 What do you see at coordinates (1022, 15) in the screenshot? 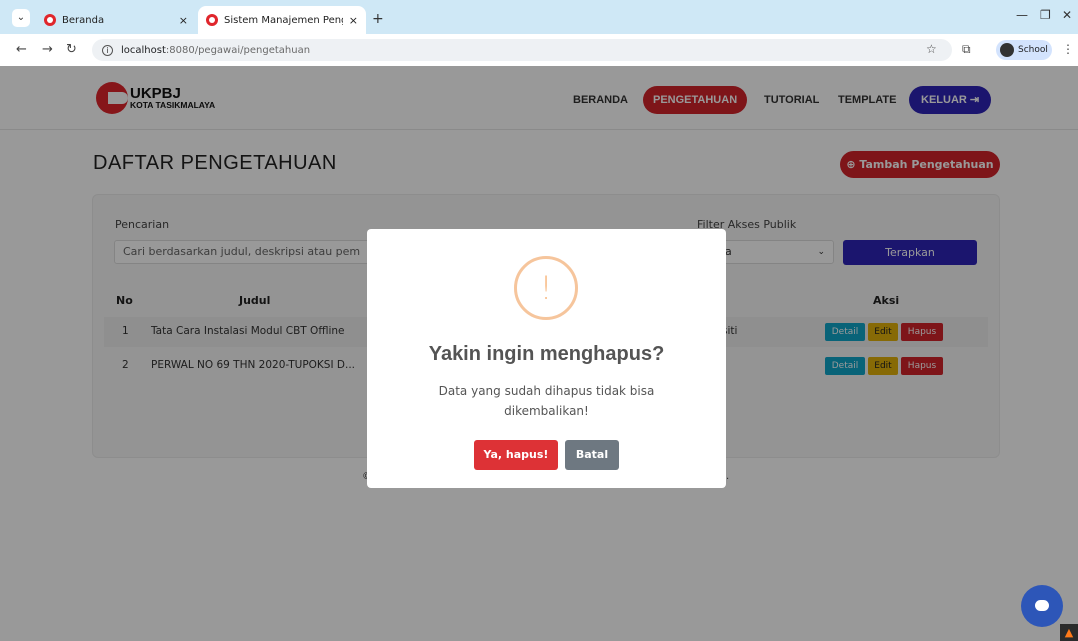
I see `minimize-icon: —` at bounding box center [1022, 15].